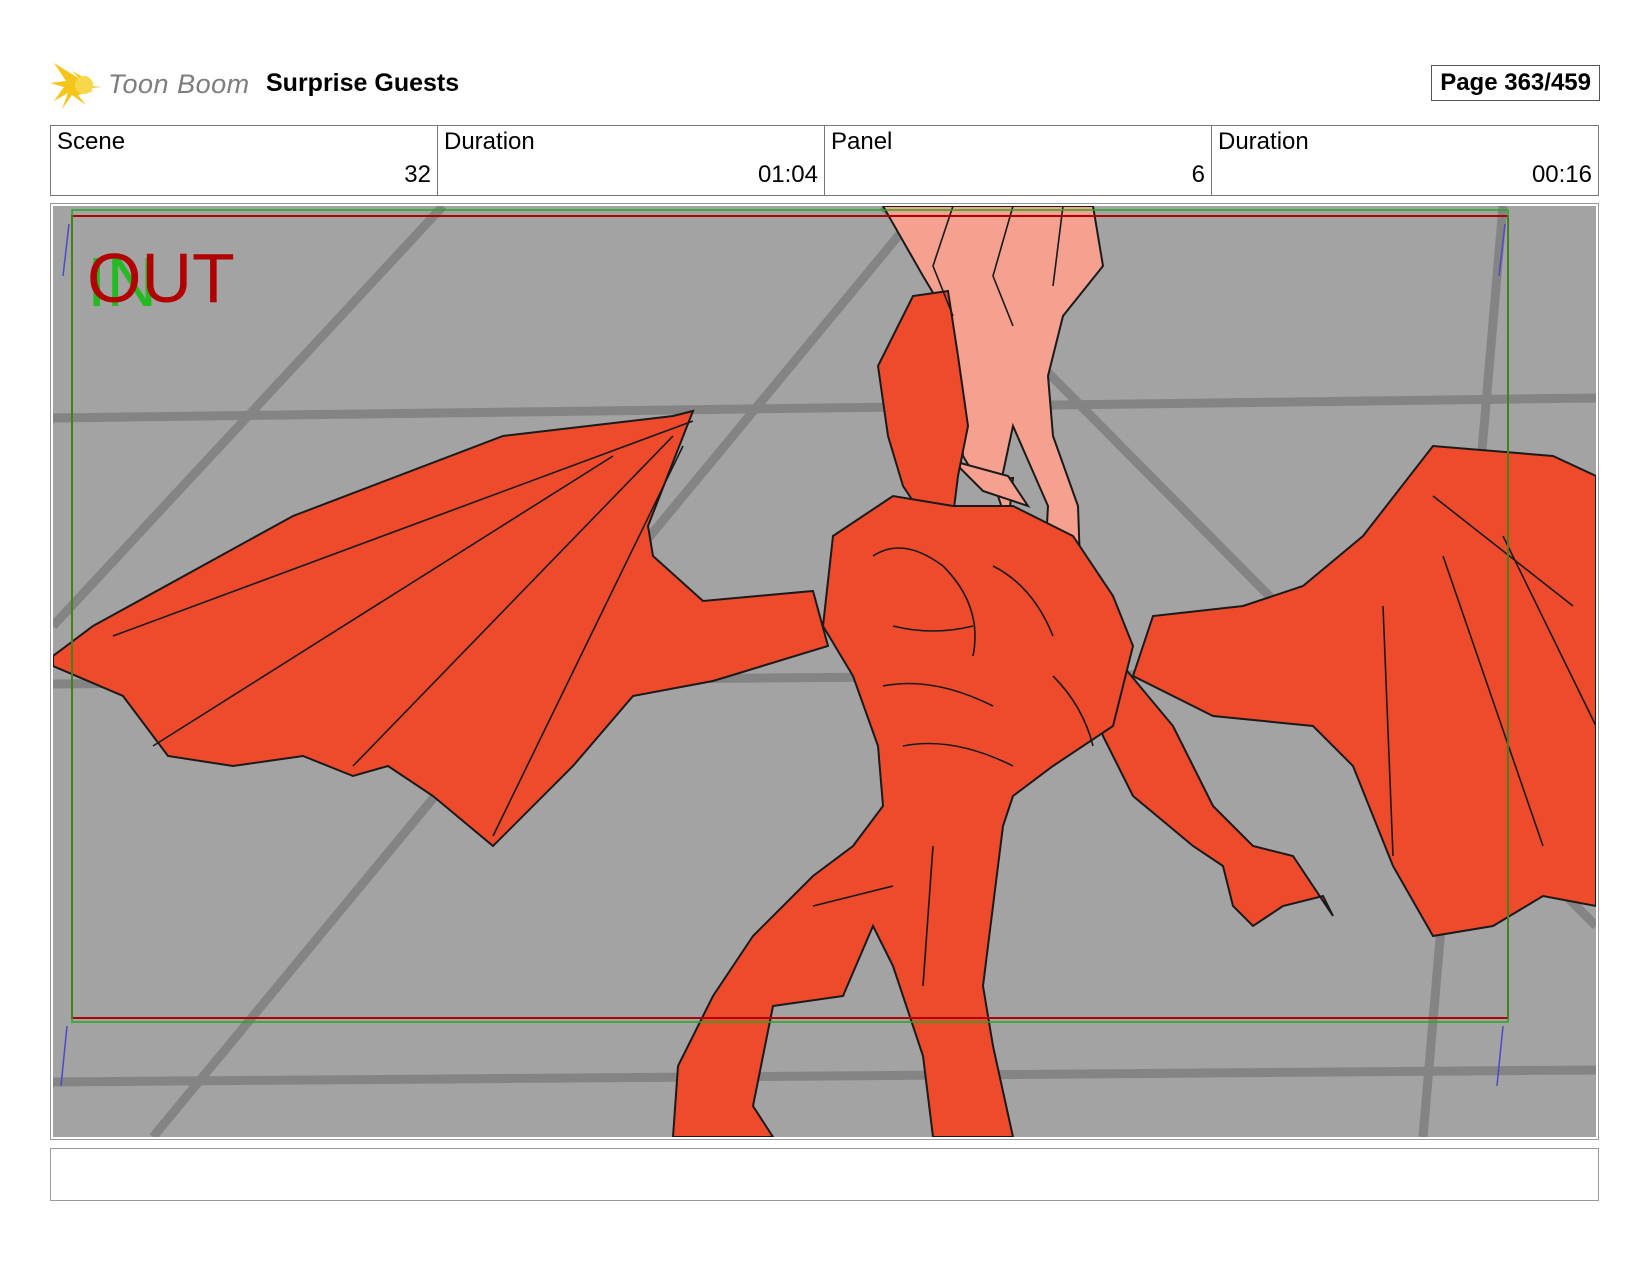  What do you see at coordinates (1515, 83) in the screenshot?
I see `page-number: Page 363/459` at bounding box center [1515, 83].